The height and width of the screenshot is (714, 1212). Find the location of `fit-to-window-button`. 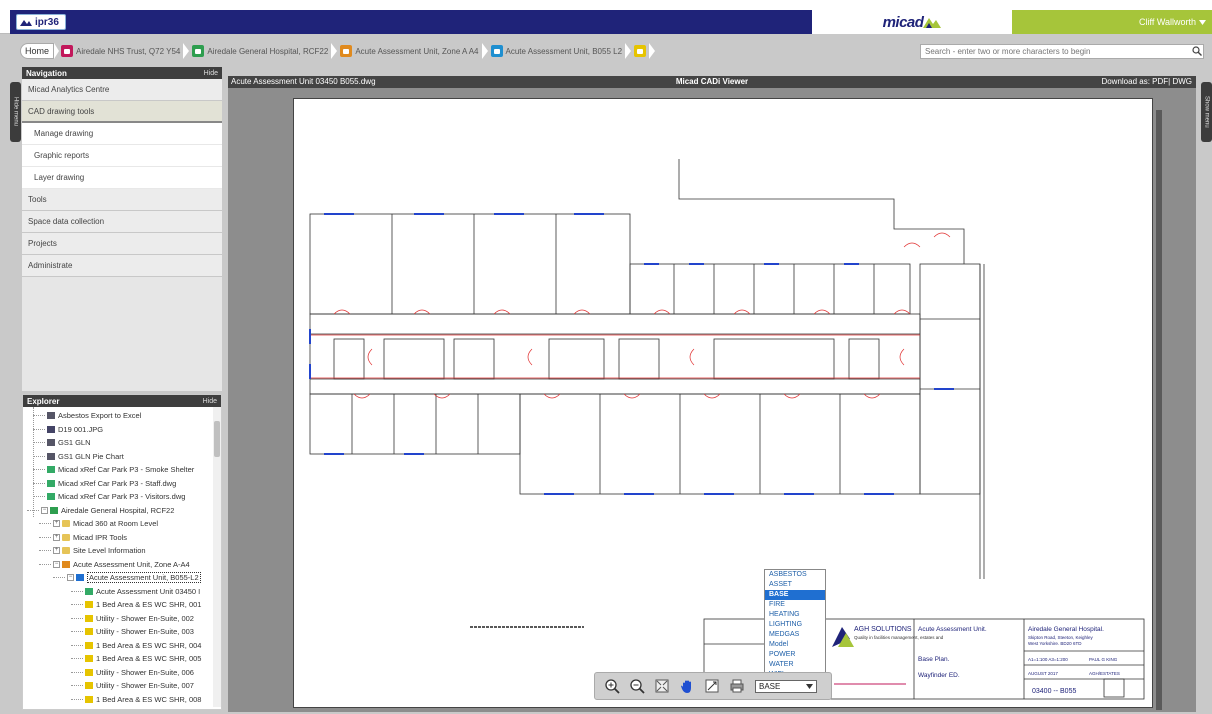

fit-to-window-button is located at coordinates (662, 686).